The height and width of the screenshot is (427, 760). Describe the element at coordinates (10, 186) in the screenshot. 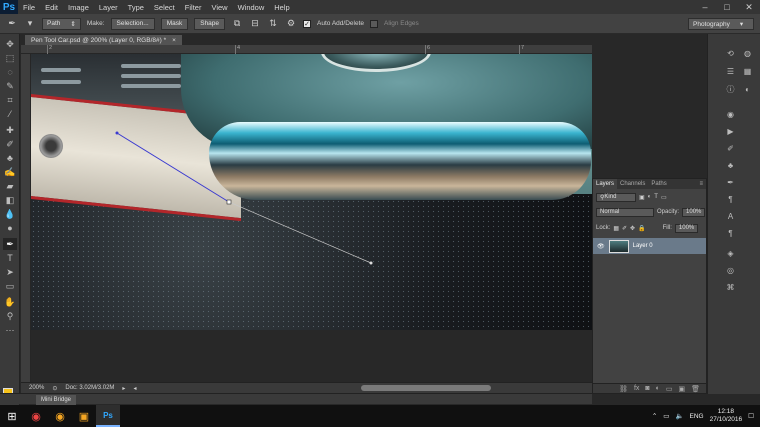

I see `eraser-tool-icon: ▰` at that location.